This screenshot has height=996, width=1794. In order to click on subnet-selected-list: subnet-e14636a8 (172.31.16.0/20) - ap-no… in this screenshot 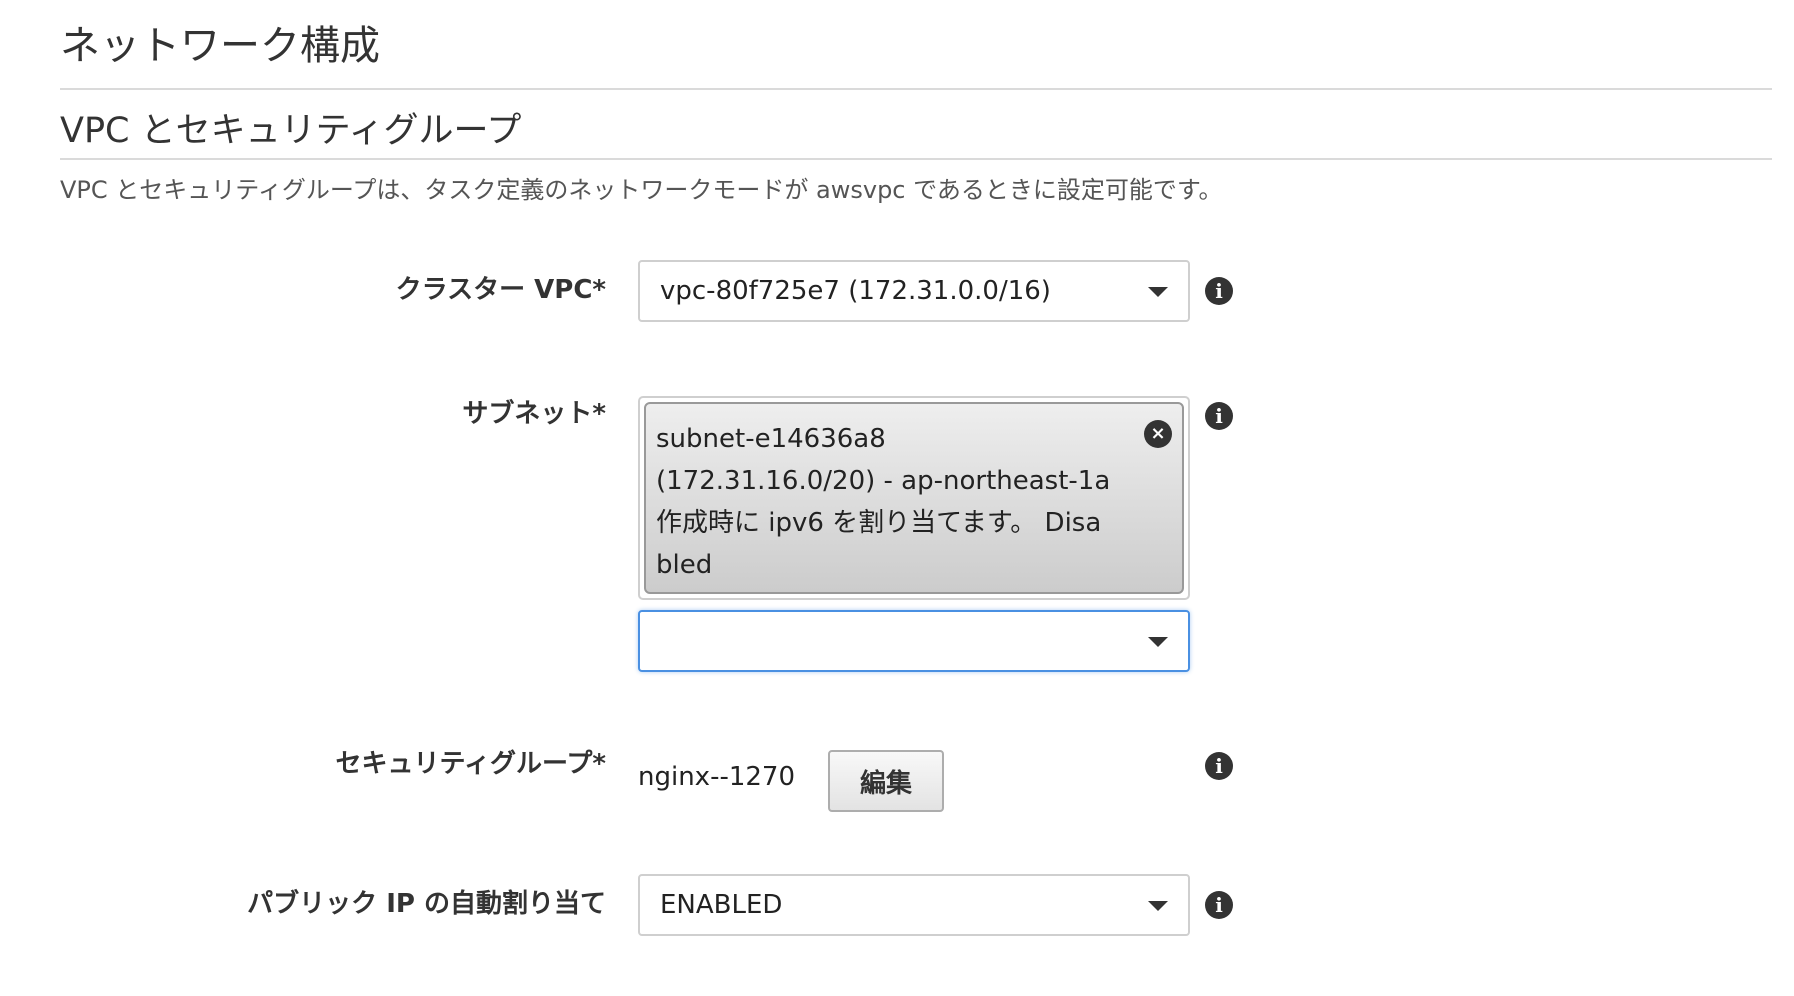, I will do `click(914, 498)`.